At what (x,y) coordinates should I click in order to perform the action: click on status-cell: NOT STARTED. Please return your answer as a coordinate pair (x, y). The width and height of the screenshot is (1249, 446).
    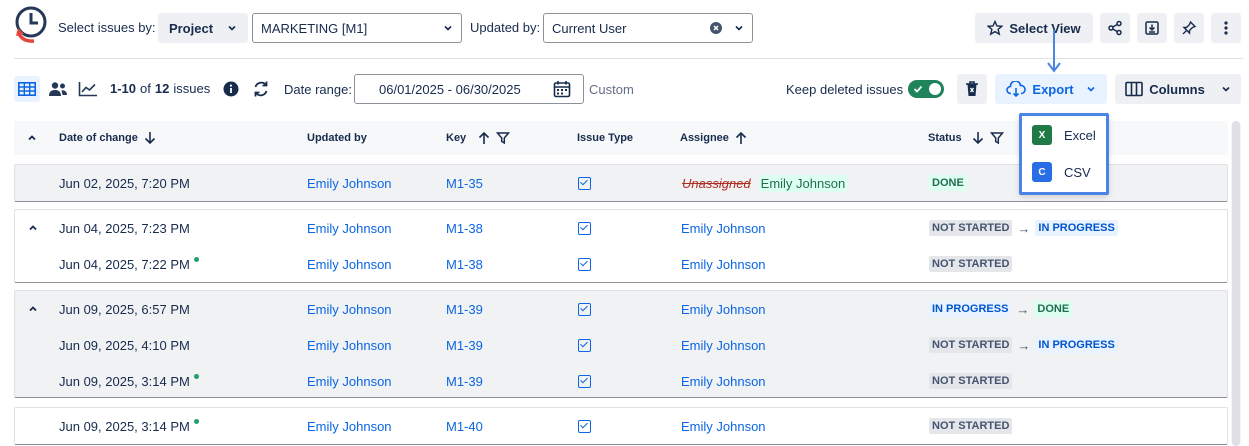
    Looking at the image, I should click on (971, 426).